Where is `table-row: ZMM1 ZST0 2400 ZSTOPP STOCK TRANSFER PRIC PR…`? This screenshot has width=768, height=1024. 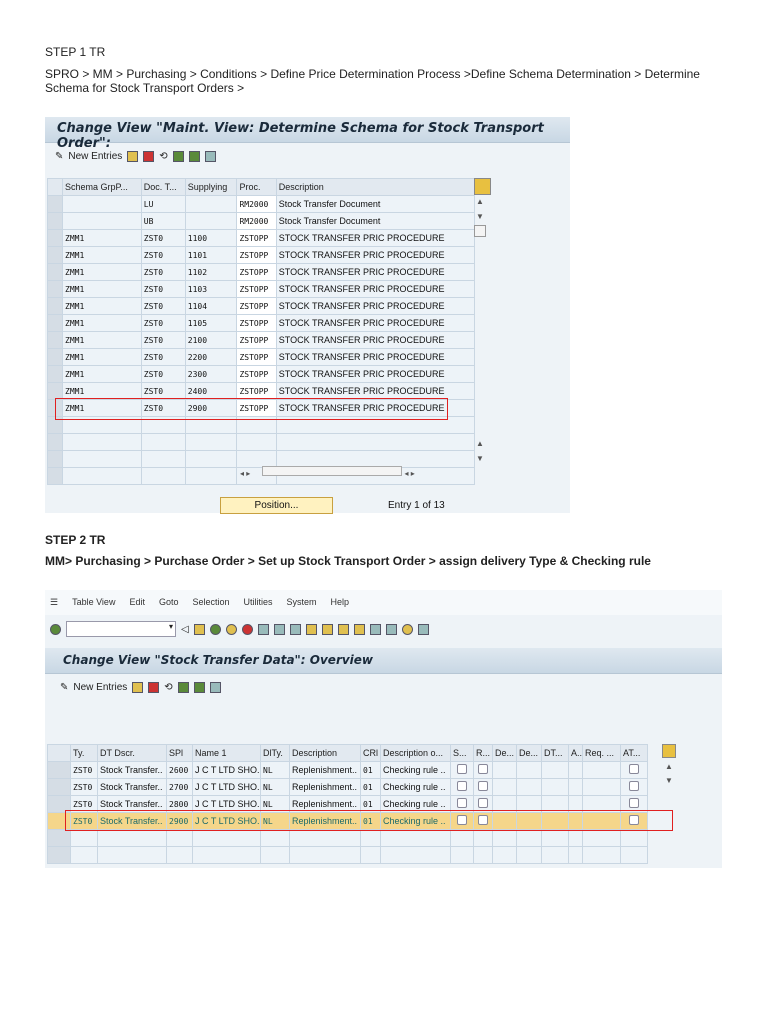
table-row: ZMM1 ZST0 2400 ZSTOPP STOCK TRANSFER PRIC PR… is located at coordinates (261, 391).